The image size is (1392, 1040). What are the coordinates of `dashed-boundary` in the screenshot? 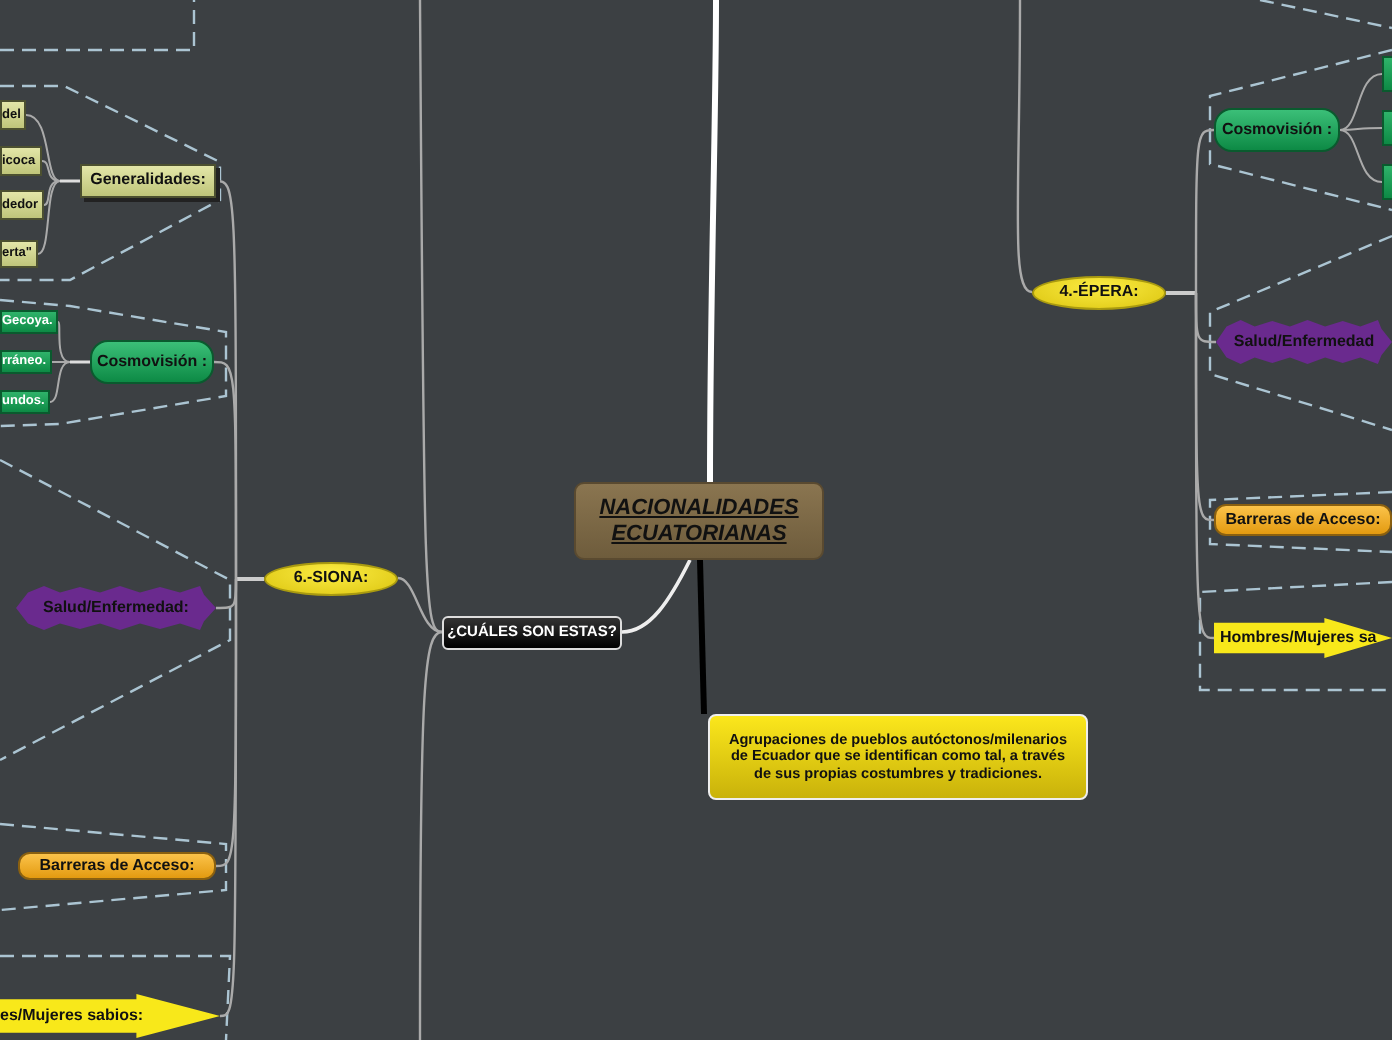 It's located at (1325, 15).